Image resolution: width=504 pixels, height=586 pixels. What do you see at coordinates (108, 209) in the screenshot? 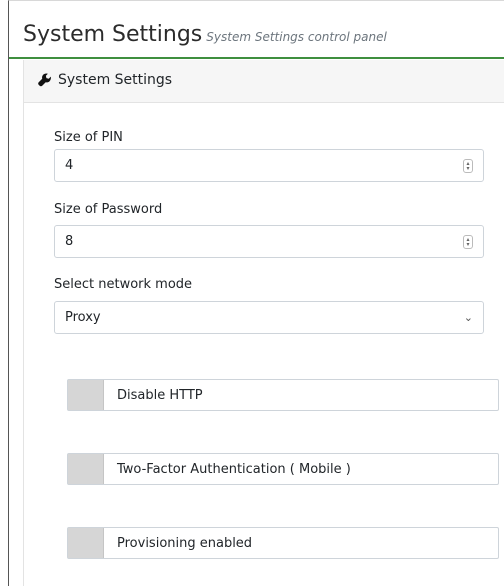
I see `password-size-label: Size of Password` at bounding box center [108, 209].